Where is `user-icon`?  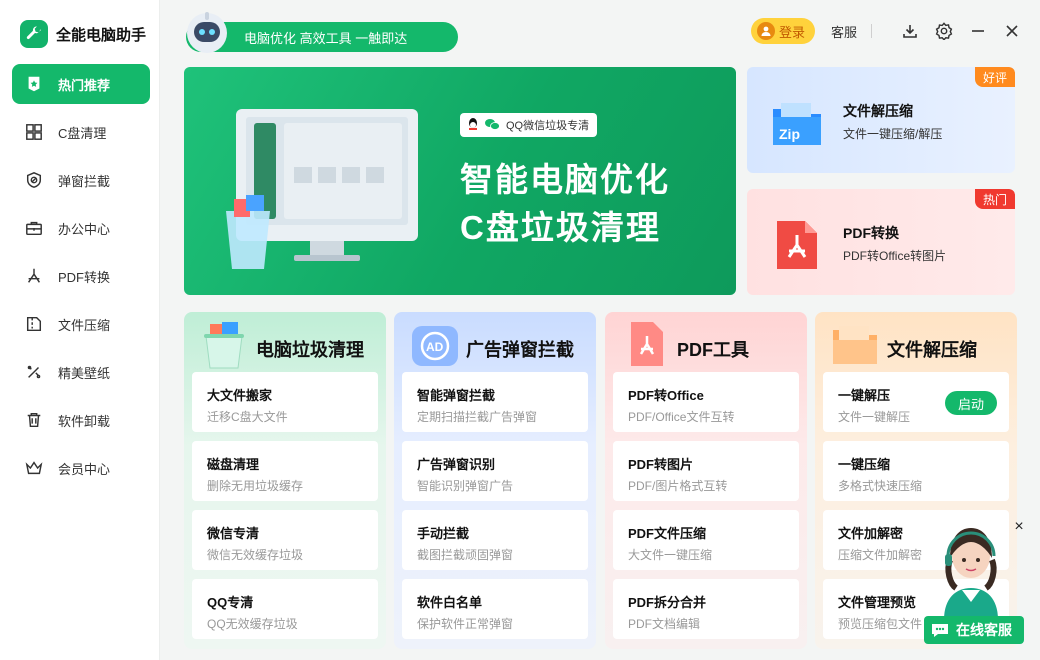 user-icon is located at coordinates (765, 31).